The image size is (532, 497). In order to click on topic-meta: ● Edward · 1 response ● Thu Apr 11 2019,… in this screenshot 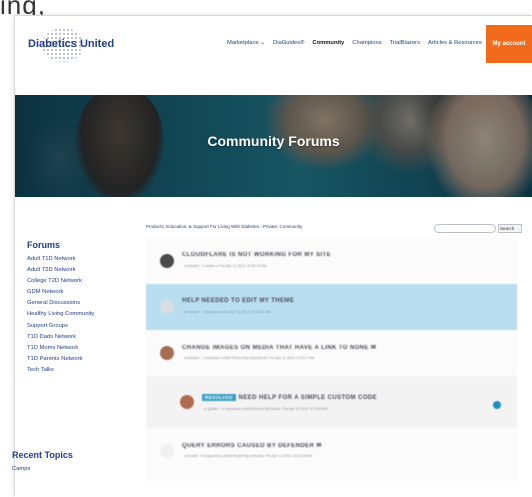, I will do `click(227, 312)`.